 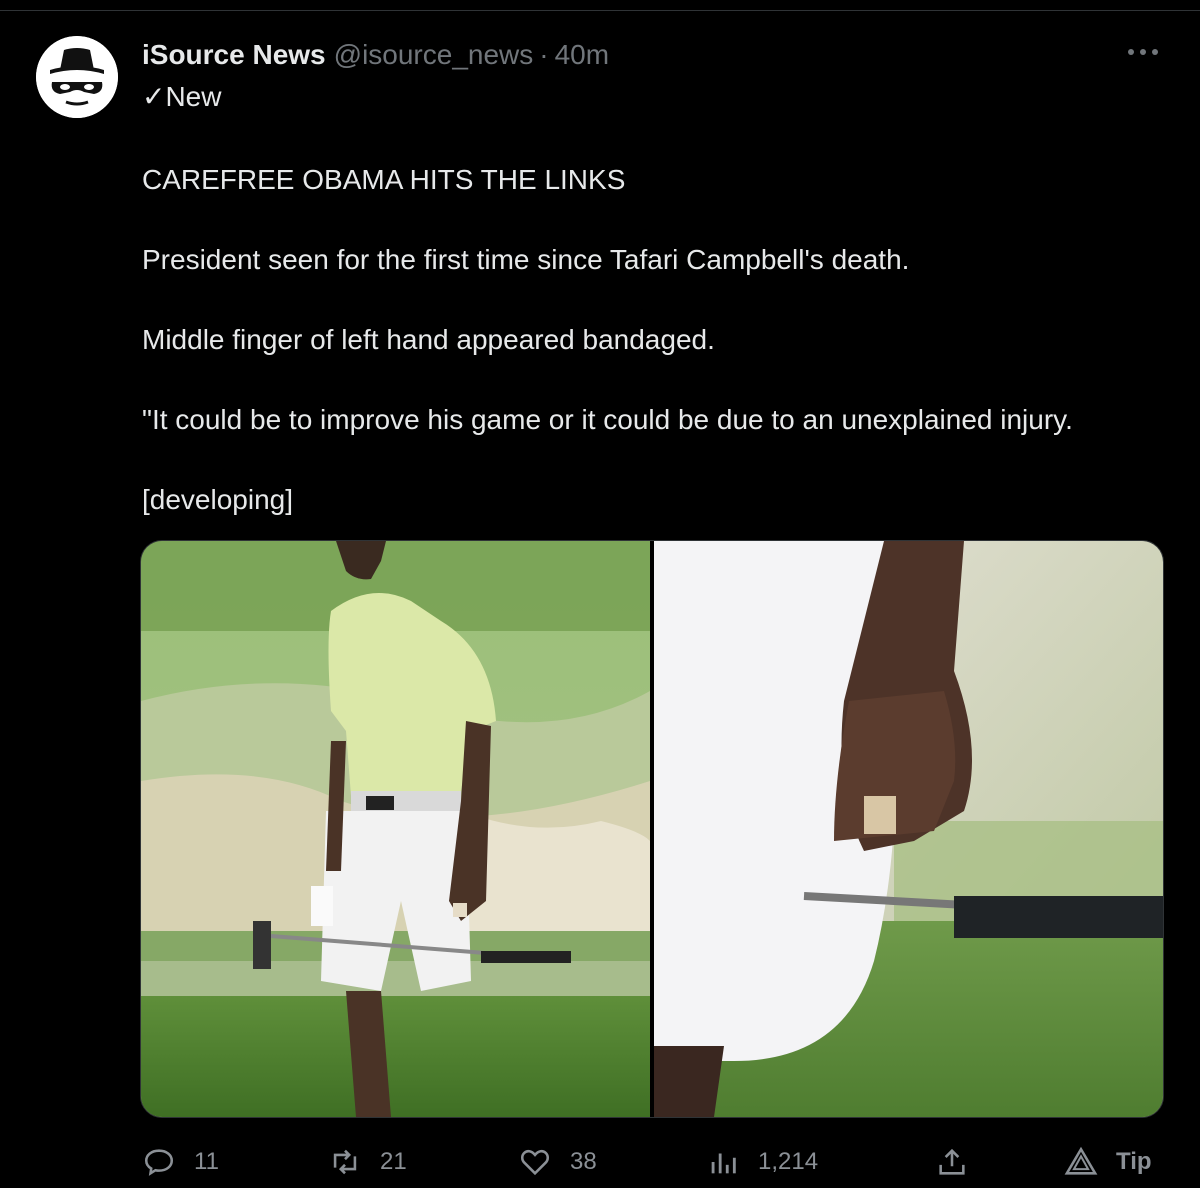 What do you see at coordinates (1108, 1162) in the screenshot?
I see `tip-button: Tip` at bounding box center [1108, 1162].